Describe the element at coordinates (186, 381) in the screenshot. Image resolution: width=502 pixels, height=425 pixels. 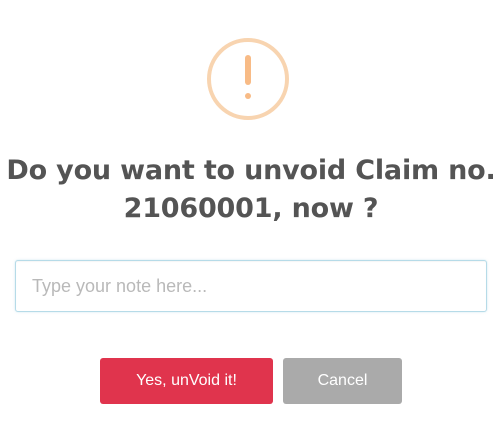
I see `confirm-unvoid-button: Yes, unVoid it!` at that location.